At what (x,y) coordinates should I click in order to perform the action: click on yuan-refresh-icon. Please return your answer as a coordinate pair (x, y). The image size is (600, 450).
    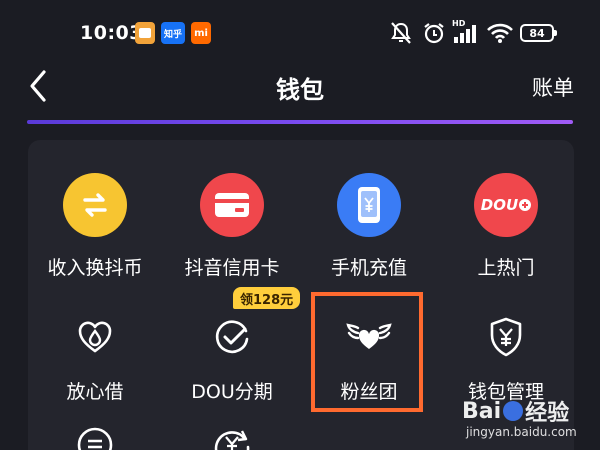
    Looking at the image, I should click on (232, 437).